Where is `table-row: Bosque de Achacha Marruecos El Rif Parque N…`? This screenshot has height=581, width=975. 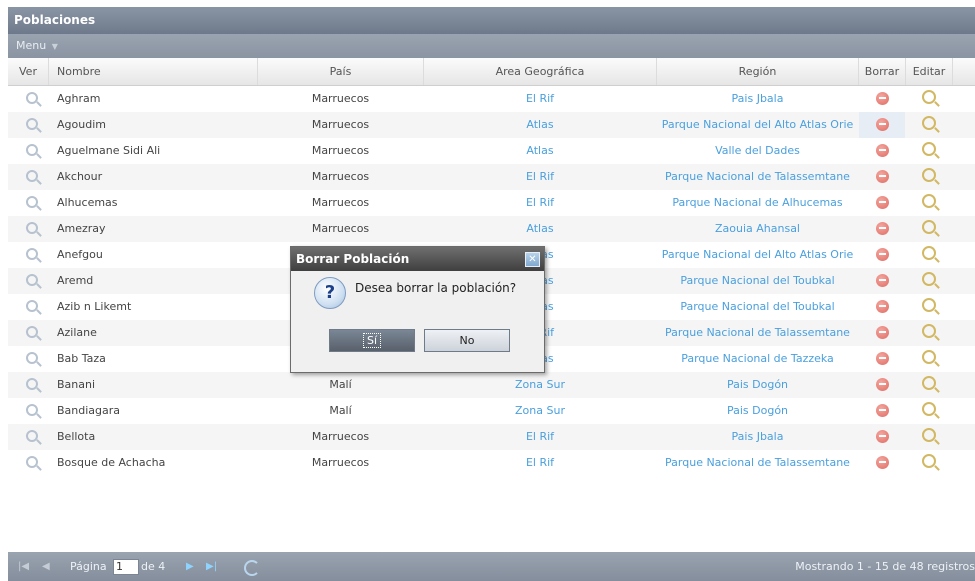
table-row: Bosque de Achacha Marruecos El Rif Parque N… is located at coordinates (491, 463).